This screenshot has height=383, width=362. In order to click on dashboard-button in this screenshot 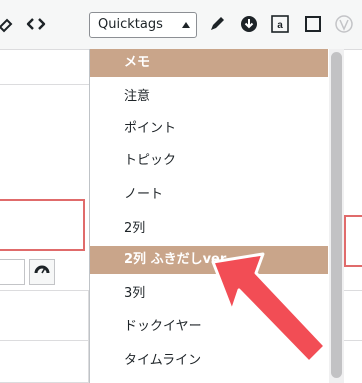, I will do `click(42, 272)`.